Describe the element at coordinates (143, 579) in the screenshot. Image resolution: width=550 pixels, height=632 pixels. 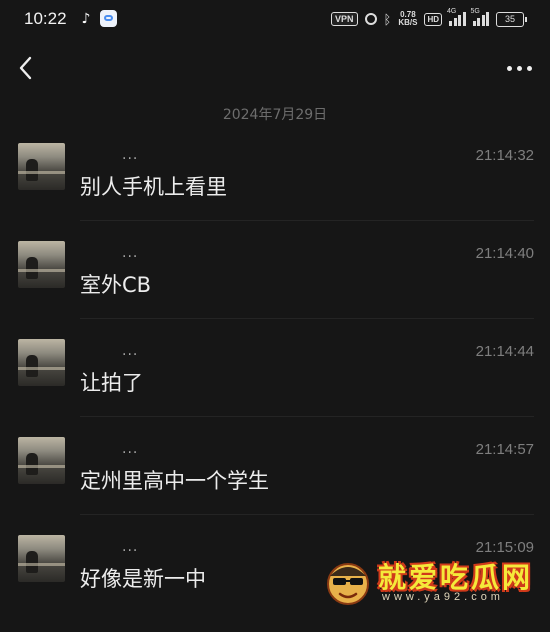
I see `message-text: 好像是新一中` at that location.